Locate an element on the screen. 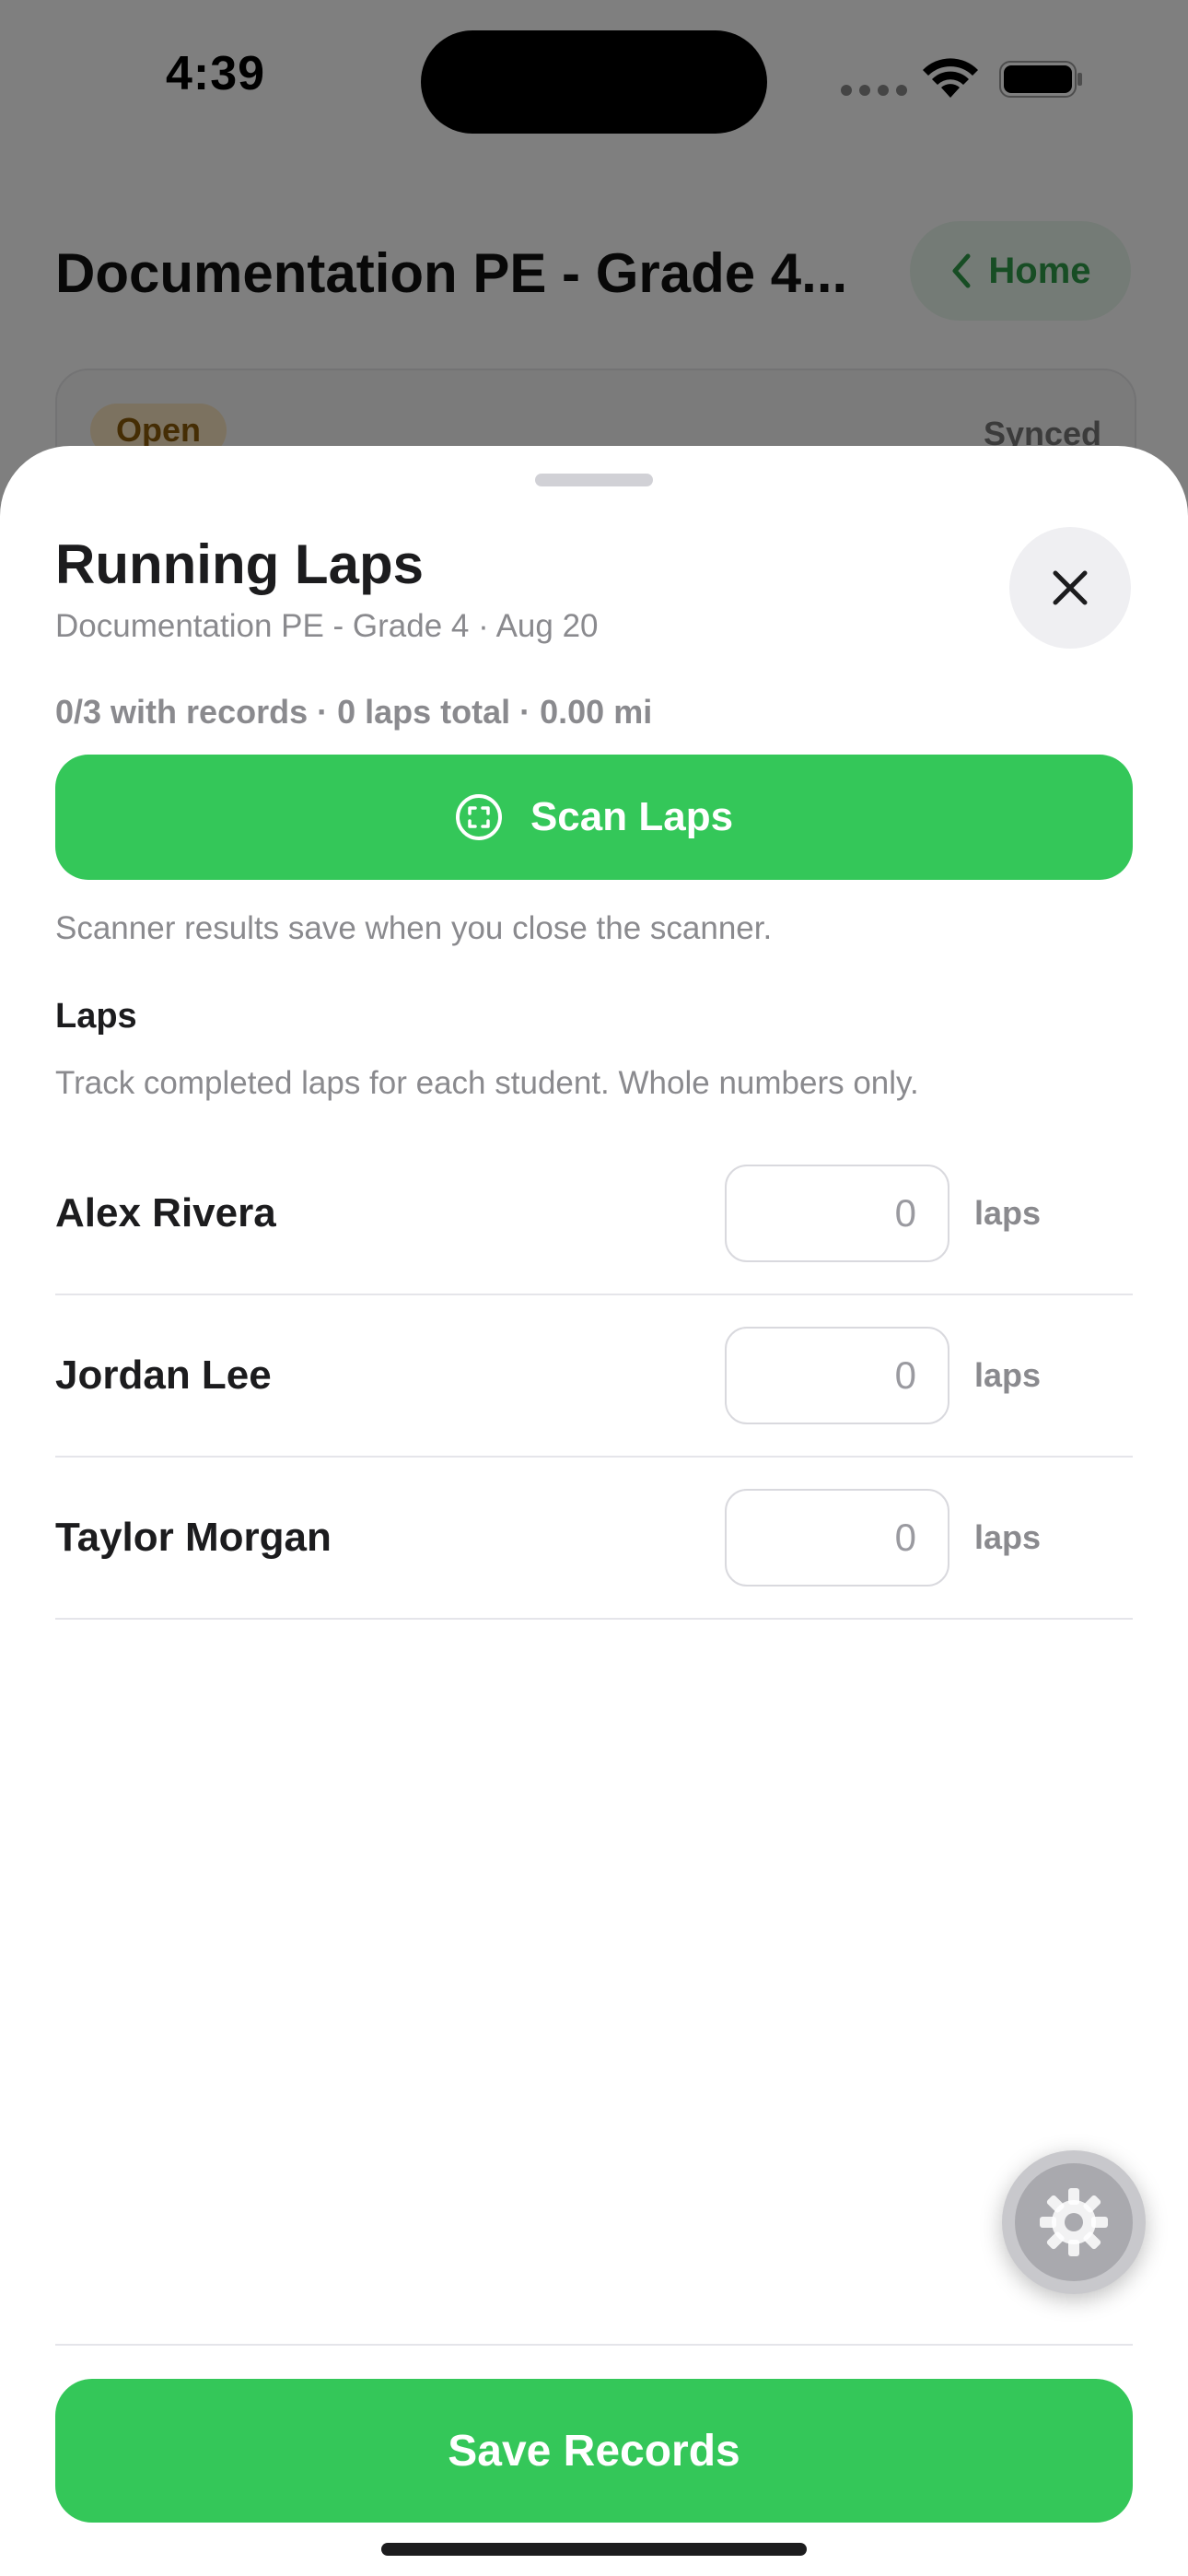 This screenshot has height=2576, width=1188. settings-button is located at coordinates (1074, 2222).